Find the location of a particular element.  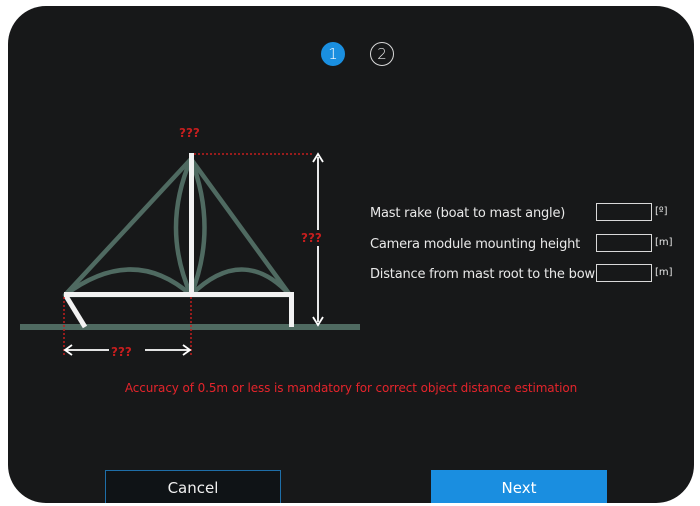

camera-height-label: Camera module mounting height is located at coordinates (475, 244).